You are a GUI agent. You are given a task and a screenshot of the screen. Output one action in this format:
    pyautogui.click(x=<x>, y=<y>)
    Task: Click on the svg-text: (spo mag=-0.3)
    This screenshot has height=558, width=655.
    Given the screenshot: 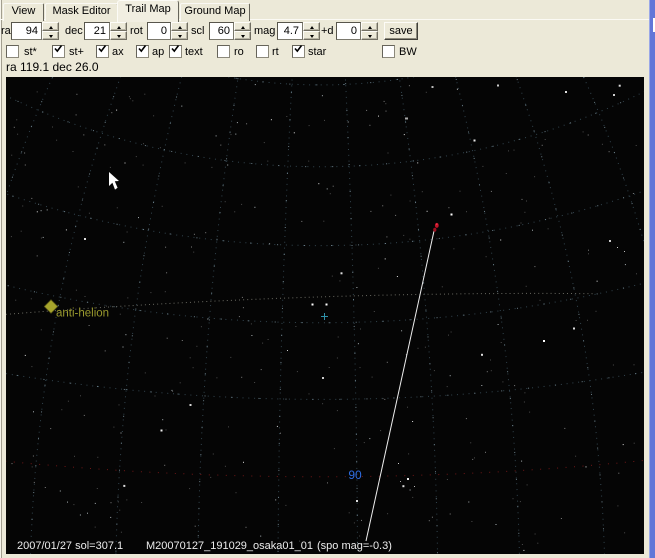 What is the action you would take?
    pyautogui.click(x=354, y=546)
    